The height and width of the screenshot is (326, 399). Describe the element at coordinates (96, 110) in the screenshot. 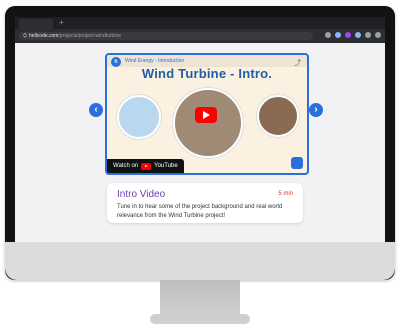

I see `chevron-left-icon: ‹` at that location.